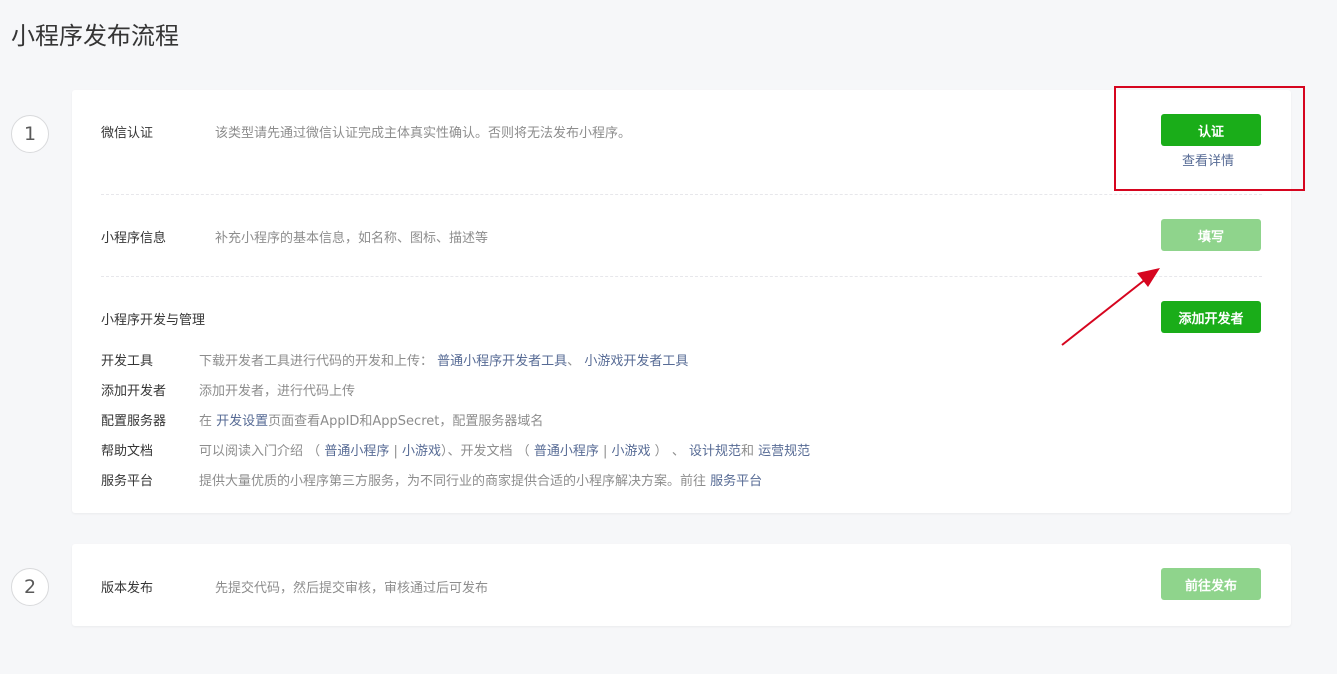 Image resolution: width=1337 pixels, height=674 pixels. What do you see at coordinates (631, 451) in the screenshot?
I see `docs-mini-game-link: 小游戏` at bounding box center [631, 451].